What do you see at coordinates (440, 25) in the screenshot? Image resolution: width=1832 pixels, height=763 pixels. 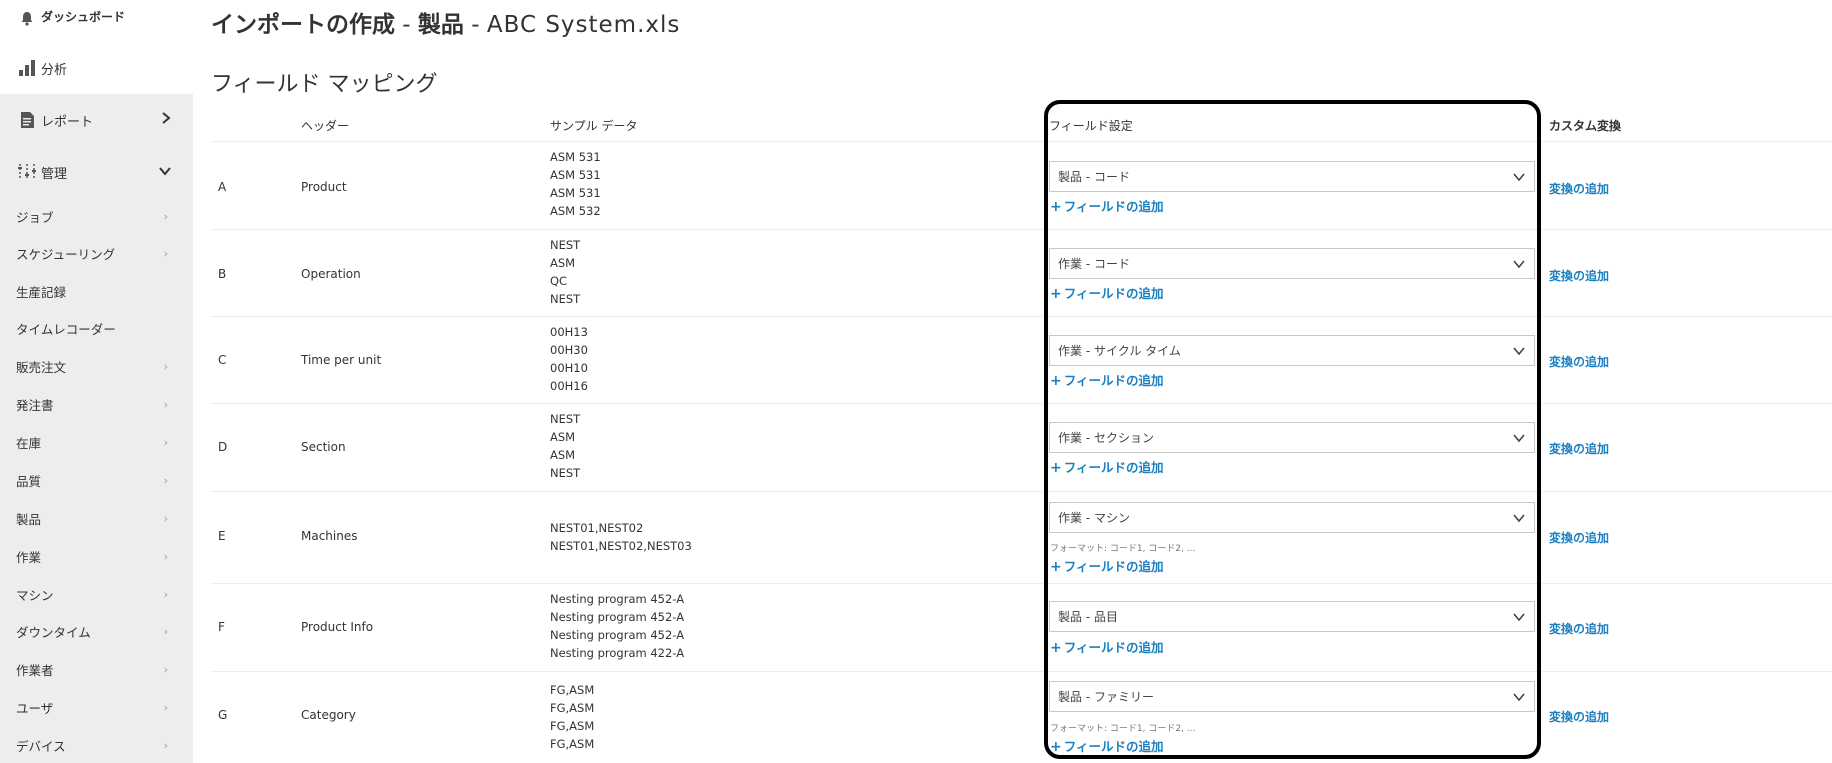 I see `title-entity: 製品` at bounding box center [440, 25].